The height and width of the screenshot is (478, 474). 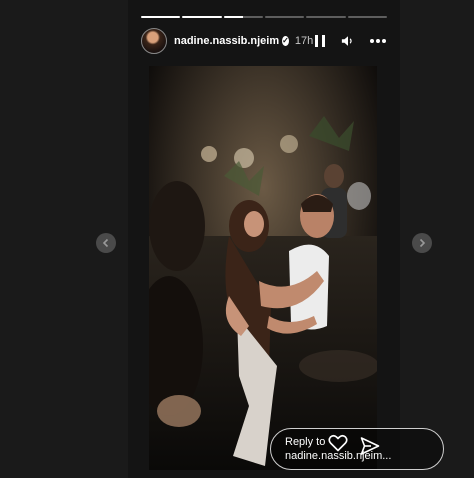 I want to click on story-progress-bar, so click(x=264, y=17).